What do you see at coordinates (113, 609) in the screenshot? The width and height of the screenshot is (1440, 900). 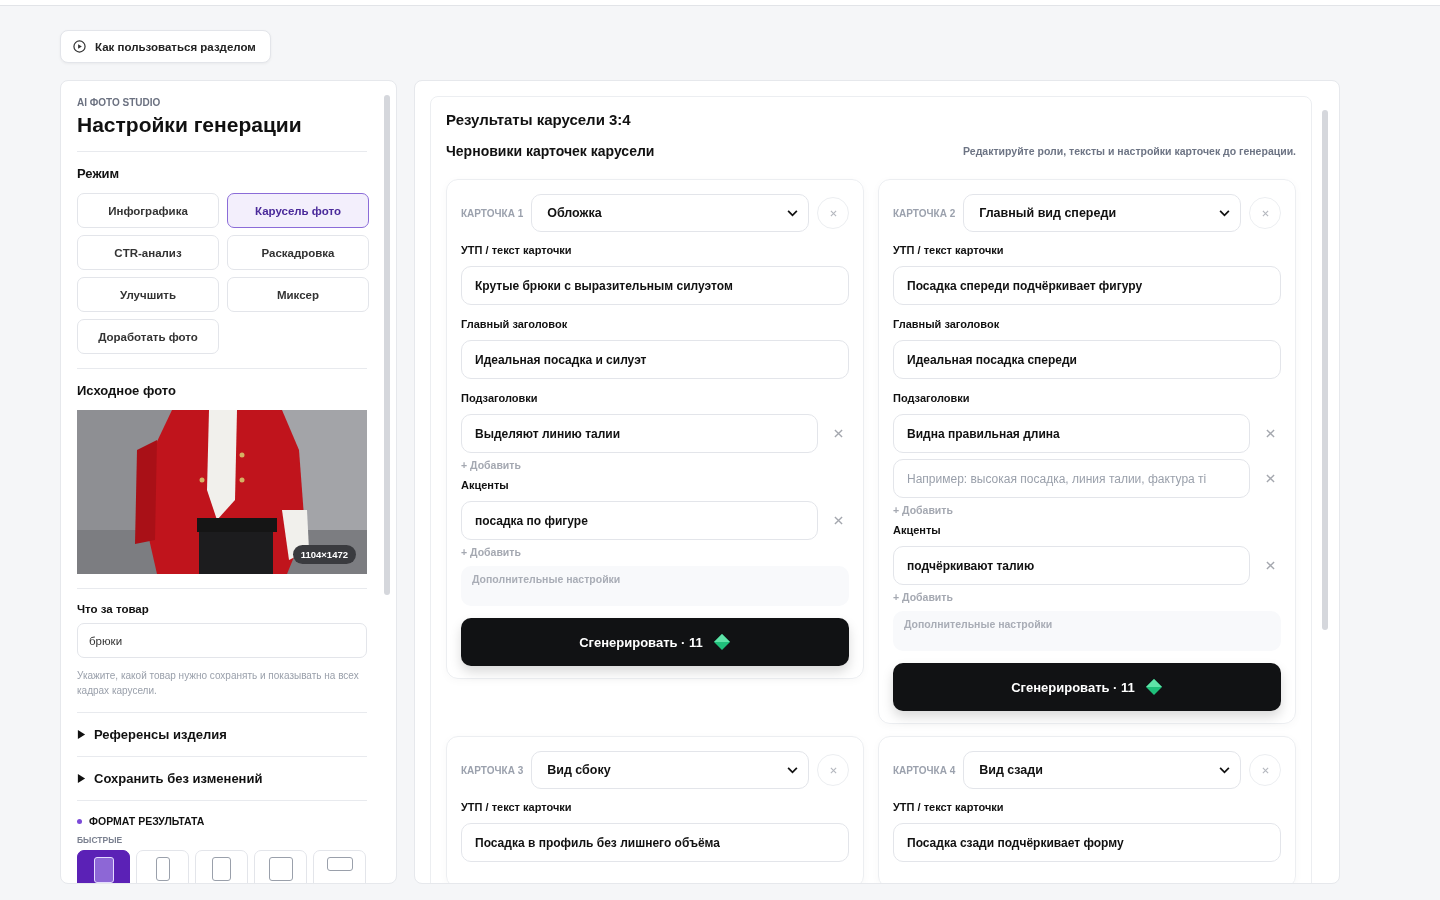 I see `field-label: Что за товар` at bounding box center [113, 609].